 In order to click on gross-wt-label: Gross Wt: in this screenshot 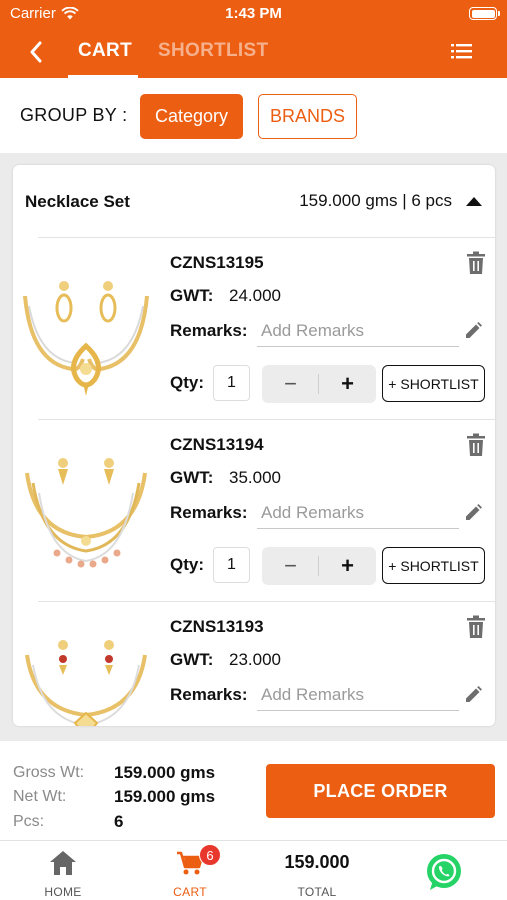, I will do `click(49, 772)`.